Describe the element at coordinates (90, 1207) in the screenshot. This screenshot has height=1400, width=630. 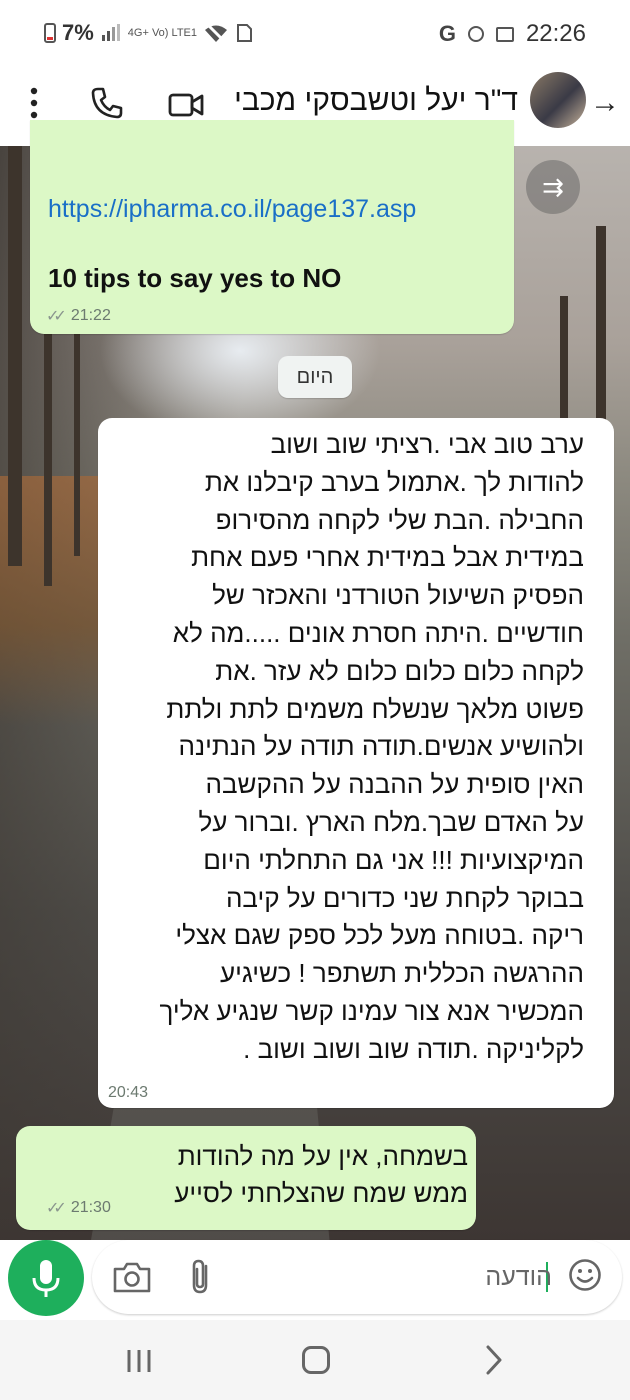
I see `message-time: 21:30` at that location.